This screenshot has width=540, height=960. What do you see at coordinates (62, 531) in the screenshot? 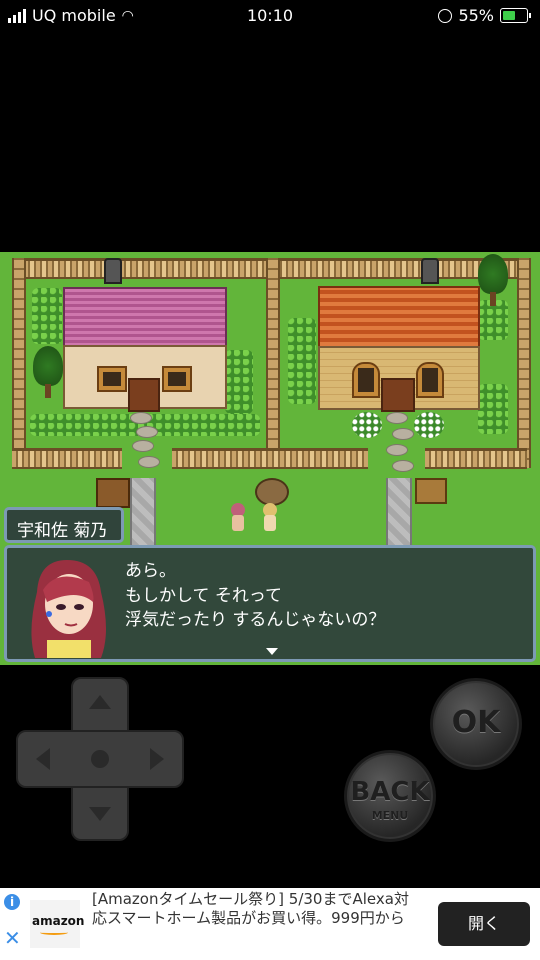
I see `speaker-name: 宇和佐 菊乃` at bounding box center [62, 531].